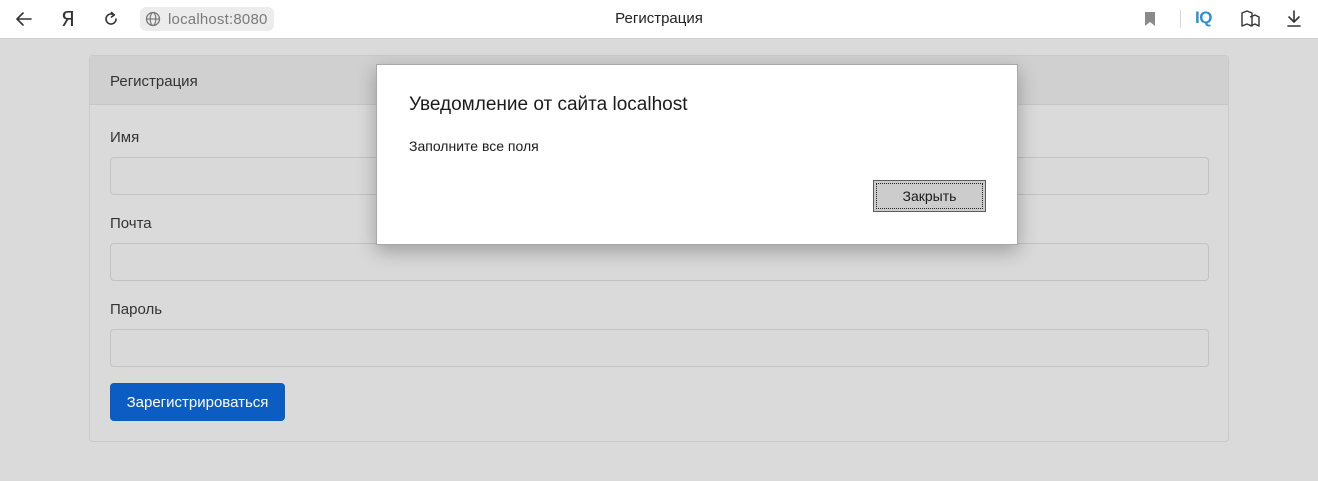  Describe the element at coordinates (548, 104) in the screenshot. I see `dialog-title: Уведомление от сайта localhost` at that location.